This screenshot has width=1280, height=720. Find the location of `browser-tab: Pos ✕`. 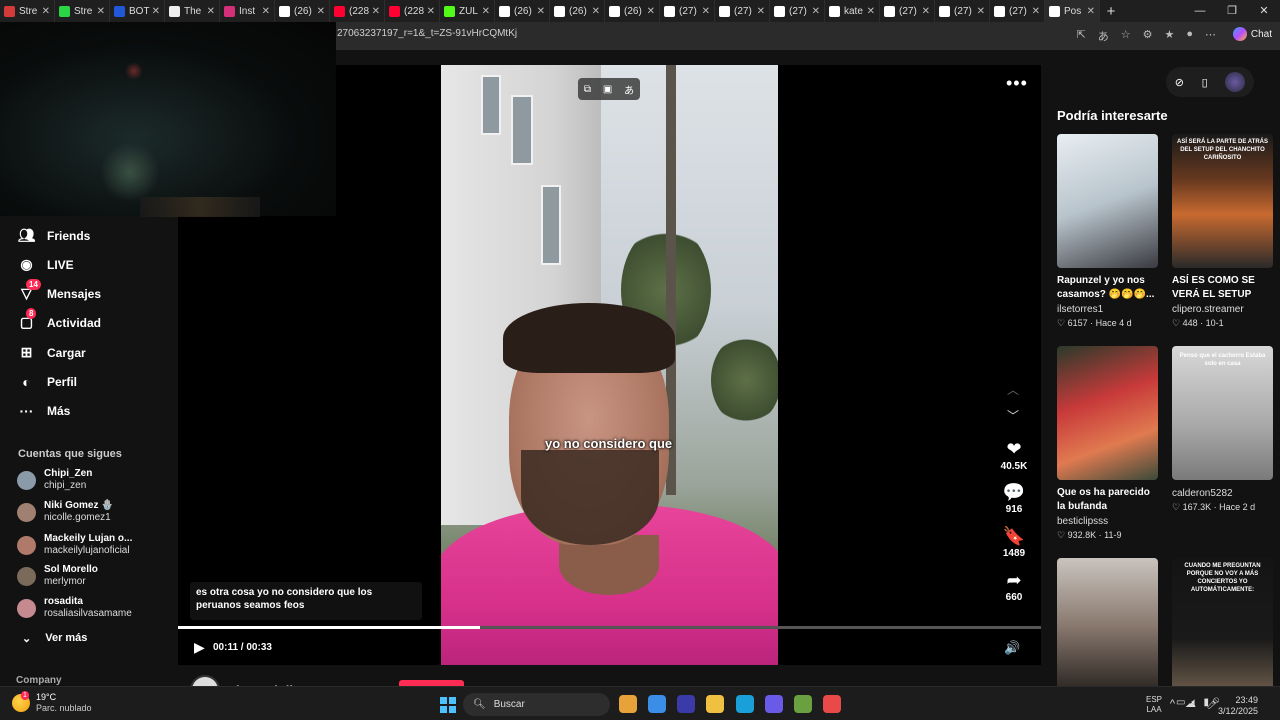

browser-tab: Pos ✕ is located at coordinates (1072, 11).